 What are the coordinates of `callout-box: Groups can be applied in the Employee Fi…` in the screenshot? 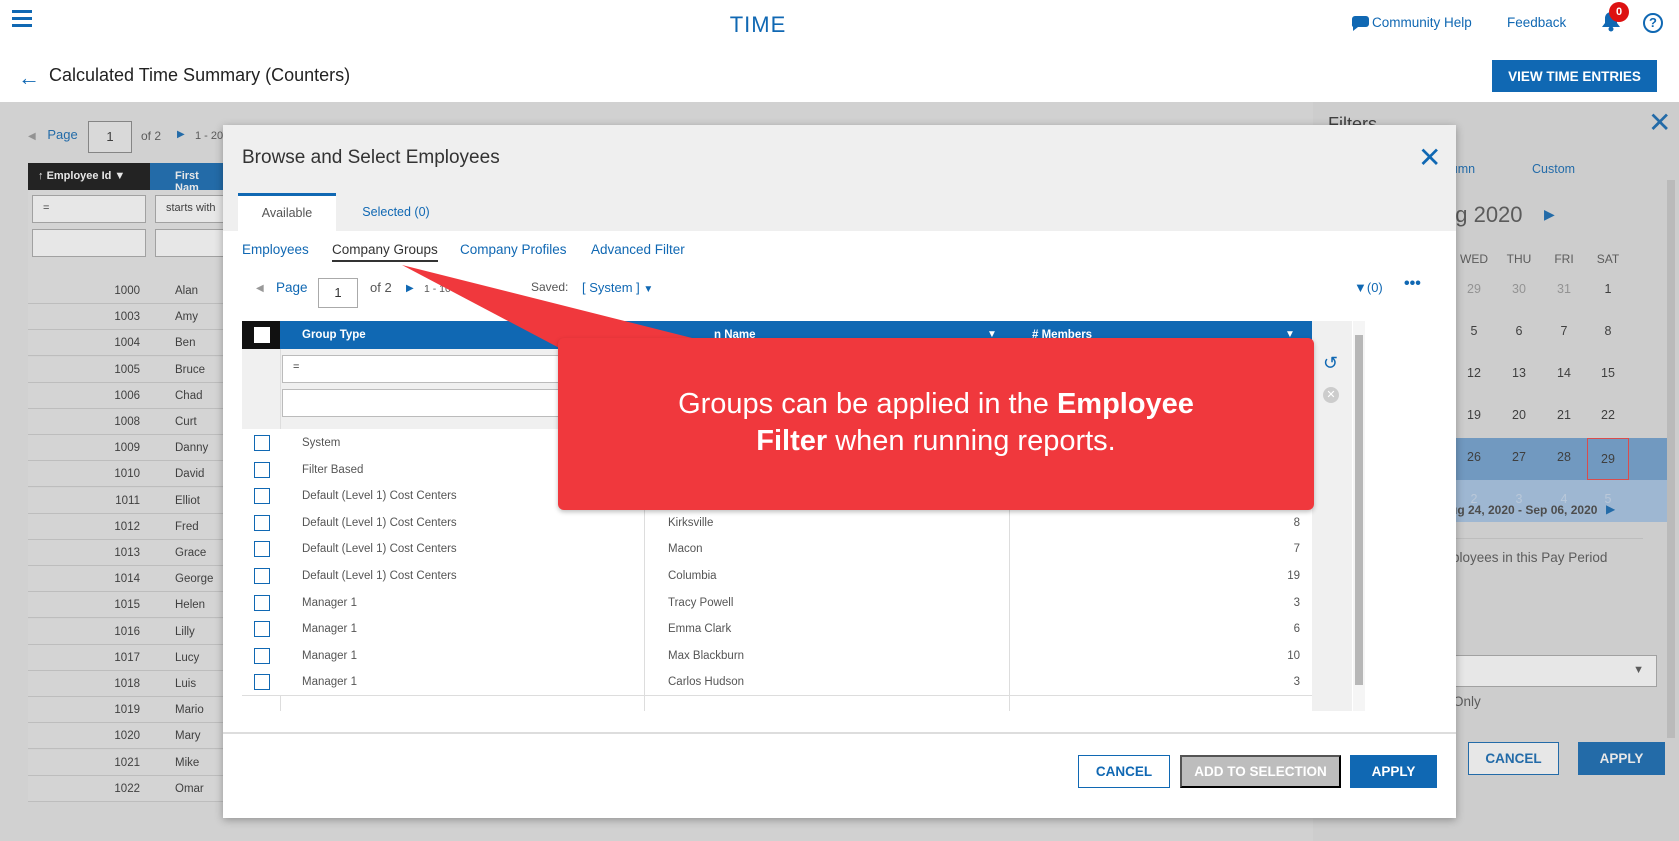 It's located at (936, 424).